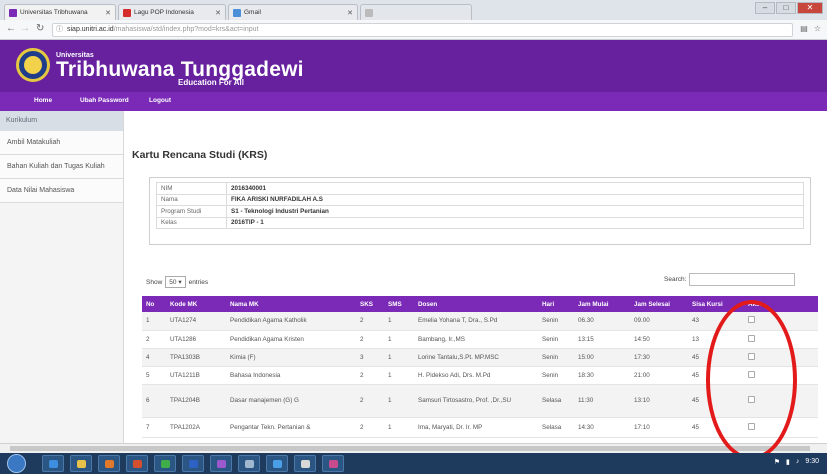 The height and width of the screenshot is (474, 827). Describe the element at coordinates (333, 463) in the screenshot. I see `taskbar-app-other` at that location.